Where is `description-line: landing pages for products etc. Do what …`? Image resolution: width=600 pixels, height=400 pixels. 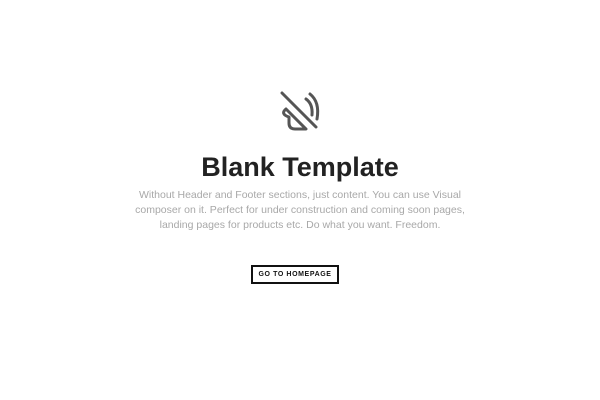 description-line: landing pages for products etc. Do what … is located at coordinates (300, 225).